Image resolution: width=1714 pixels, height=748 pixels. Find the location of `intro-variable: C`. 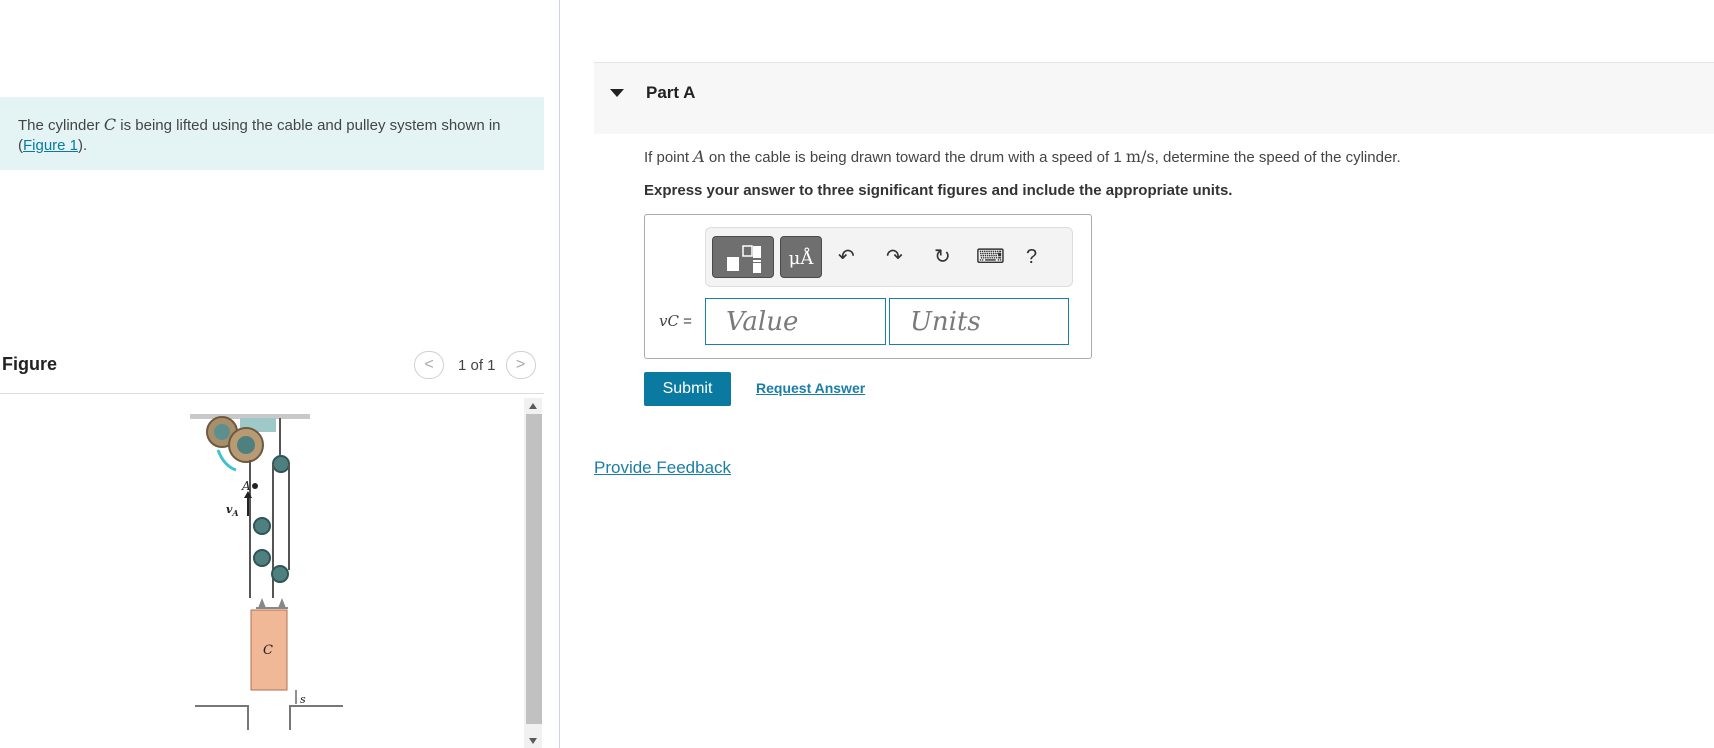

intro-variable: C is located at coordinates (110, 124).